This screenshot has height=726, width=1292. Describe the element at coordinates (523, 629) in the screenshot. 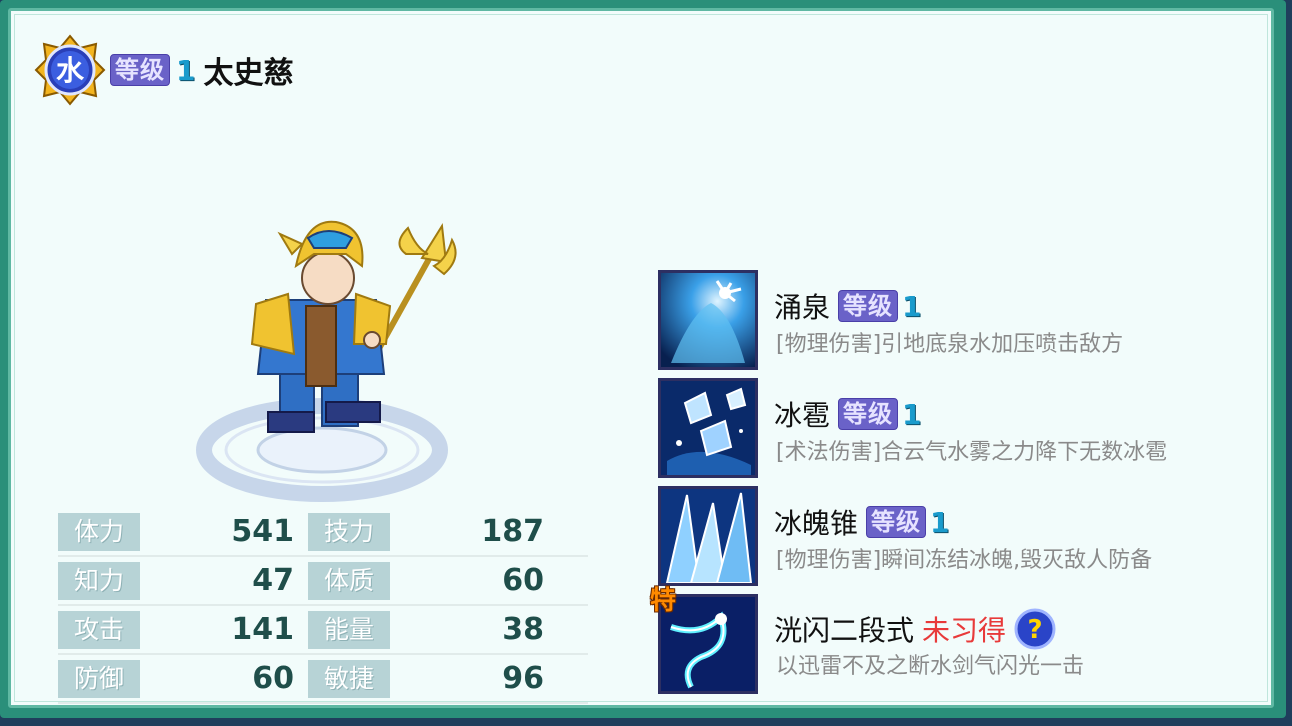

I see `stat-value: 38` at that location.